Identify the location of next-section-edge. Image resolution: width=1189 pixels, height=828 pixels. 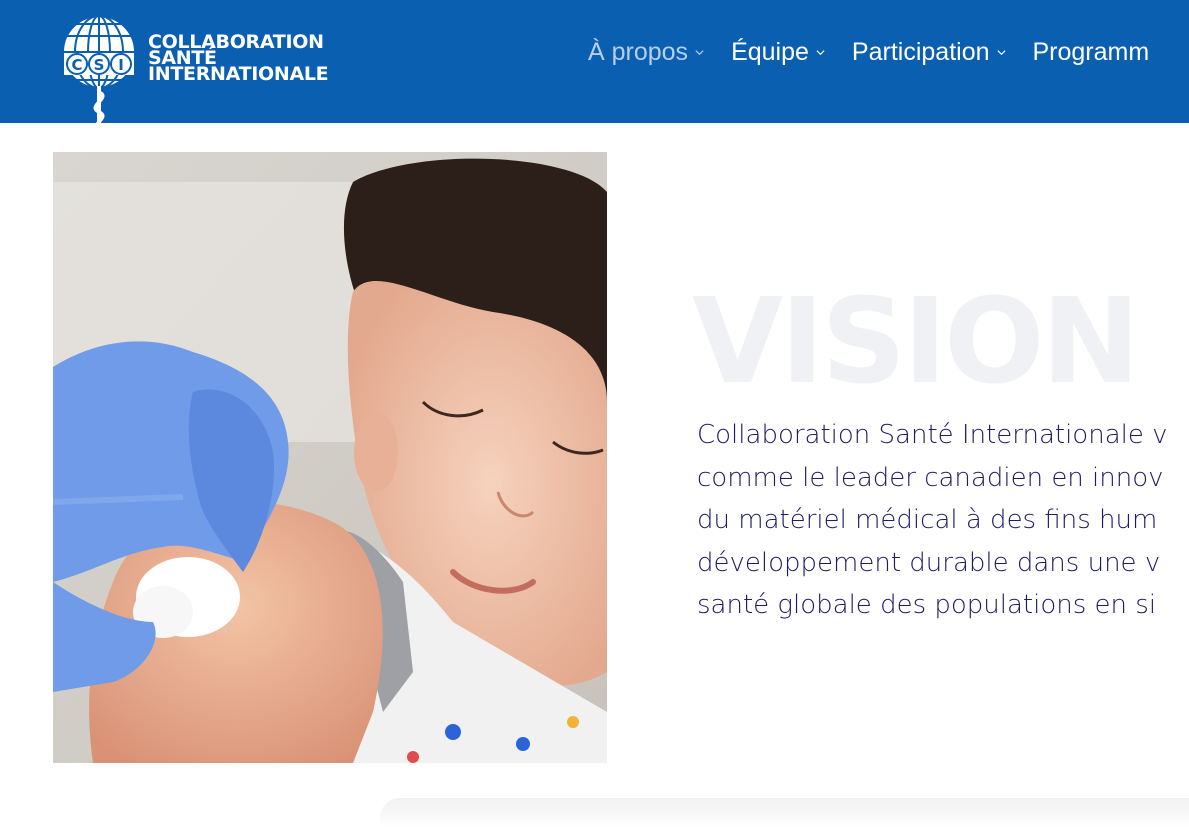
(784, 813).